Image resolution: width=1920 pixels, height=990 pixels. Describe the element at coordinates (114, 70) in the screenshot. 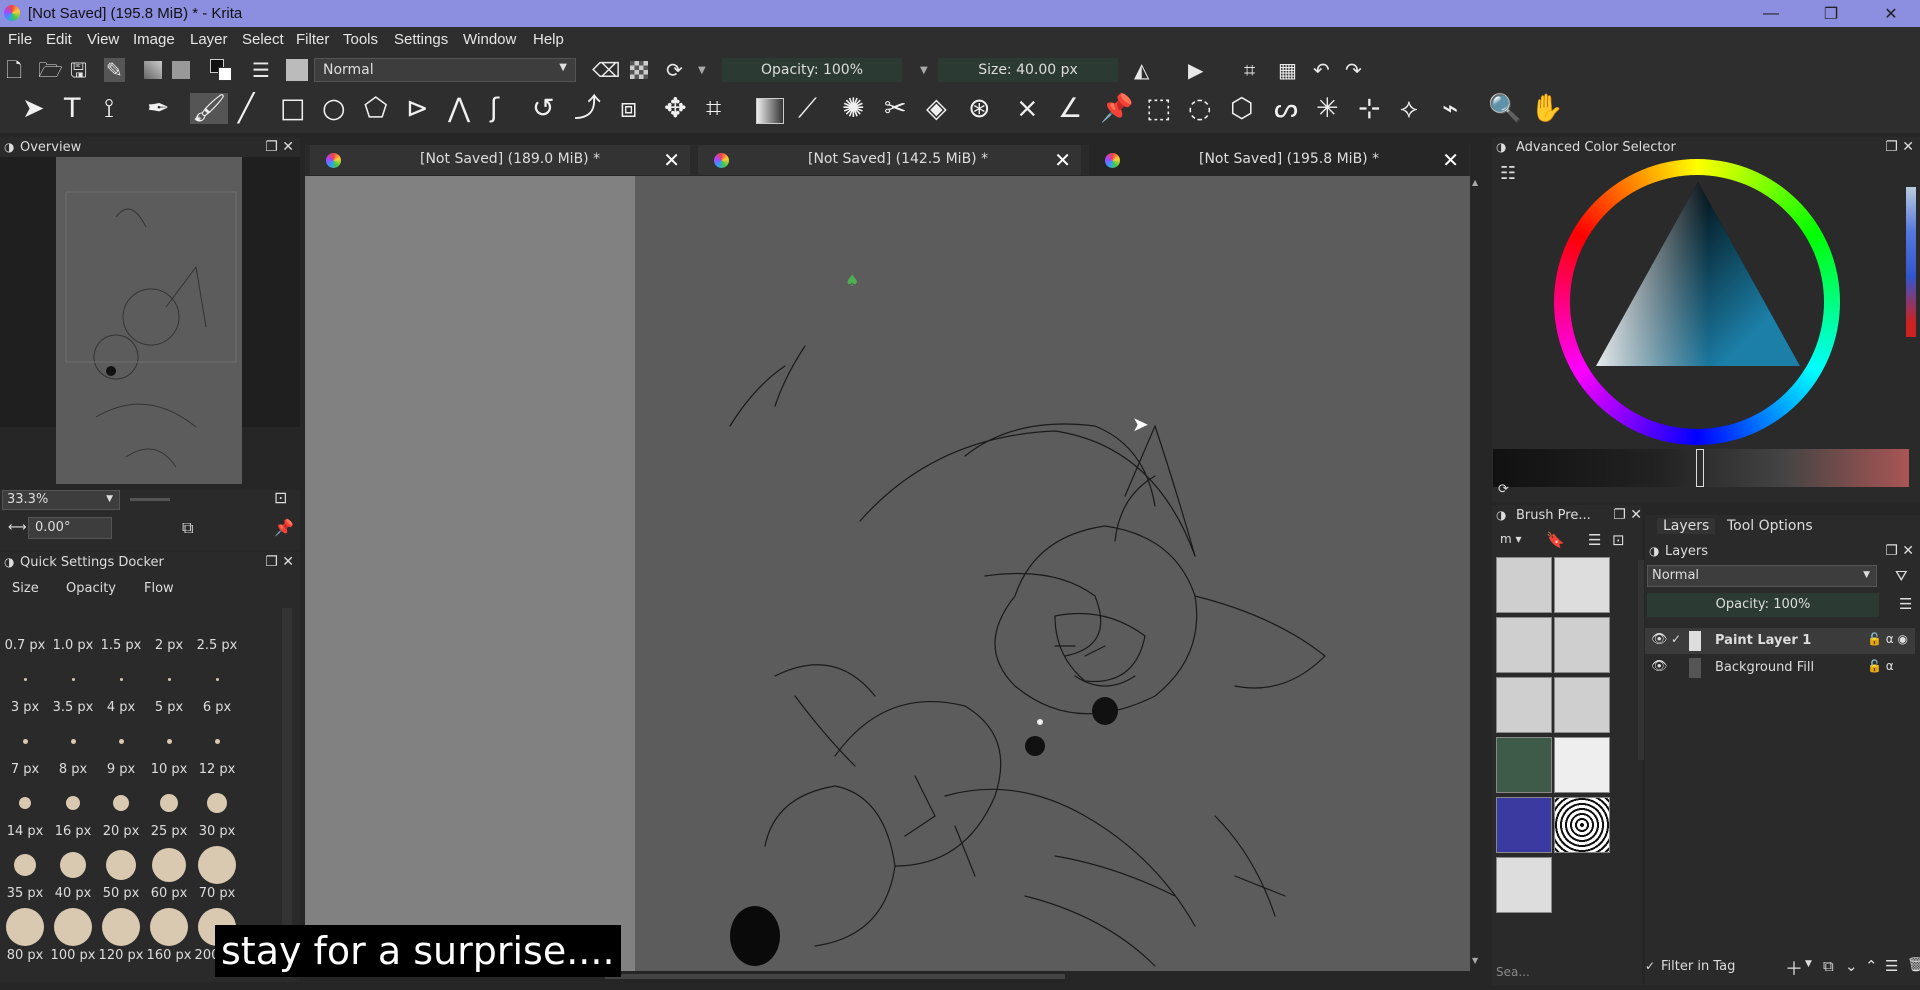

I see `brush-editor-icon: ✎` at that location.